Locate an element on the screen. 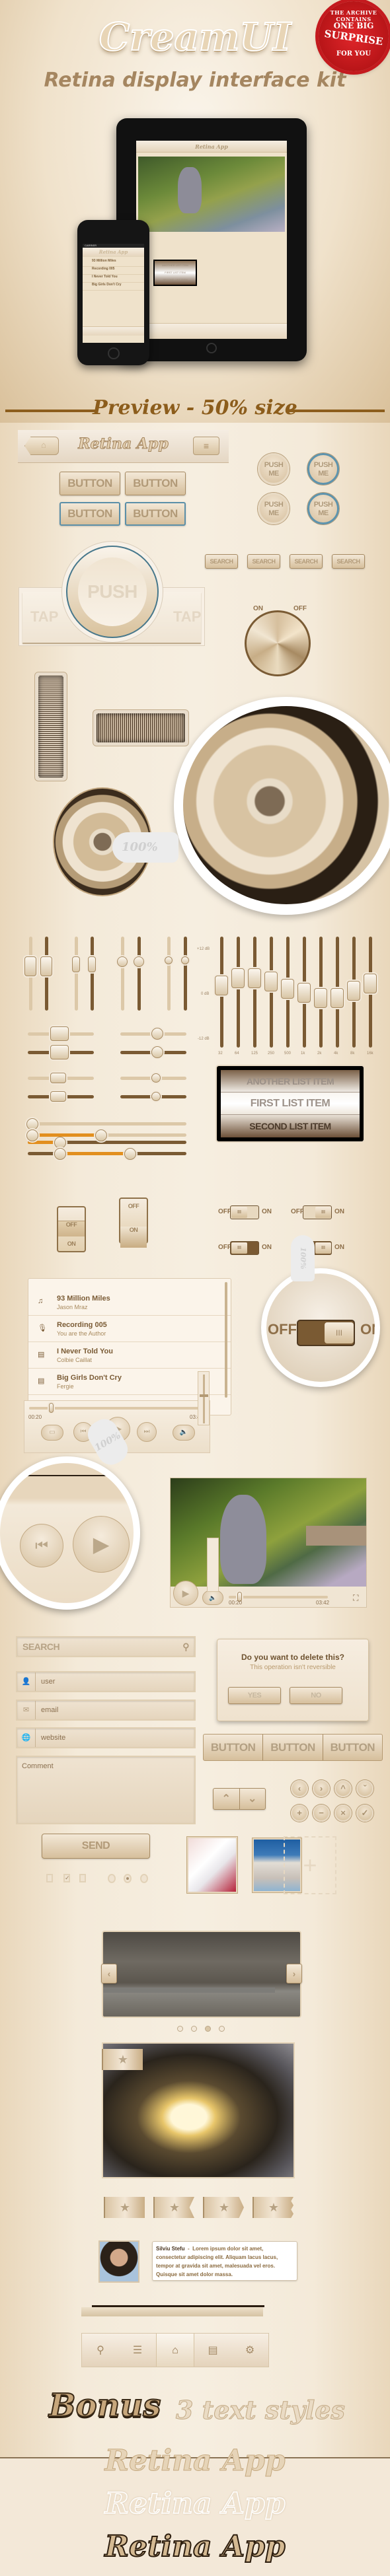  comment-textarea: Comment is located at coordinates (106, 1790).